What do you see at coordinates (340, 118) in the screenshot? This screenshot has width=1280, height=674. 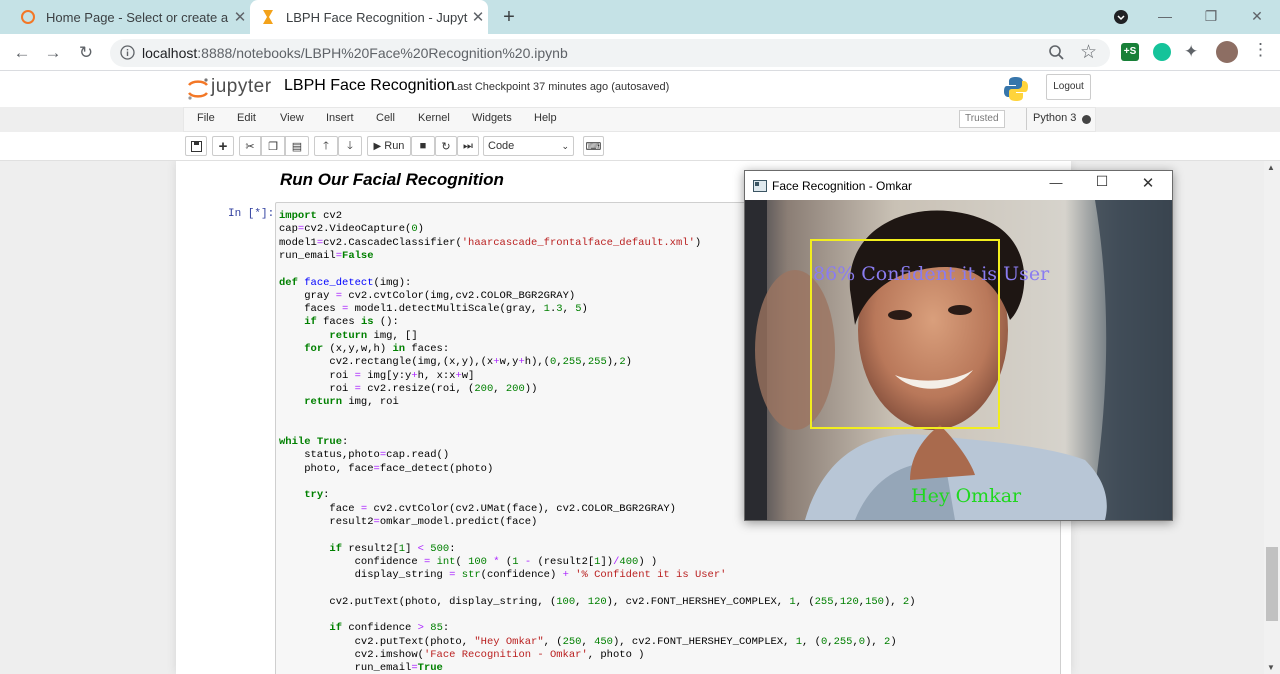 I see `menu-insert: Insert` at bounding box center [340, 118].